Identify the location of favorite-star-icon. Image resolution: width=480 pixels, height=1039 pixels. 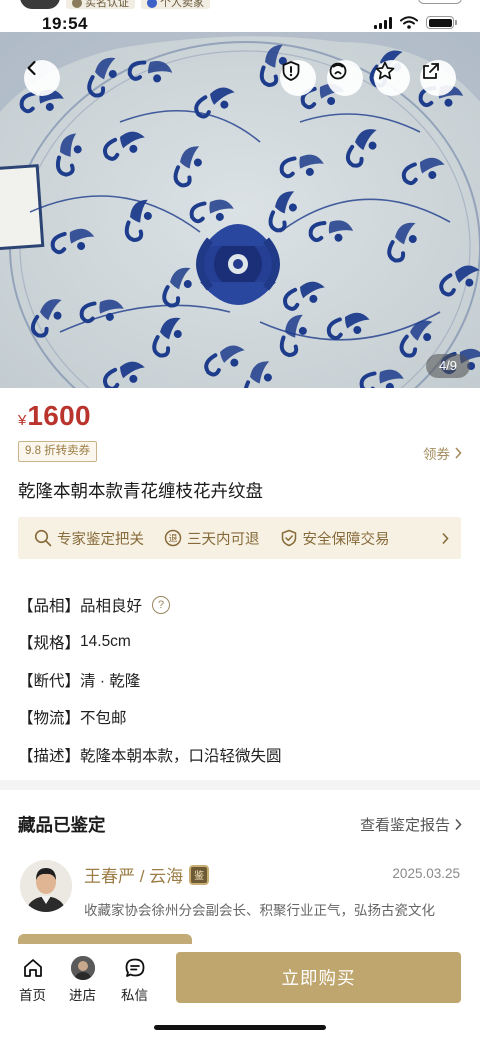
(385, 70).